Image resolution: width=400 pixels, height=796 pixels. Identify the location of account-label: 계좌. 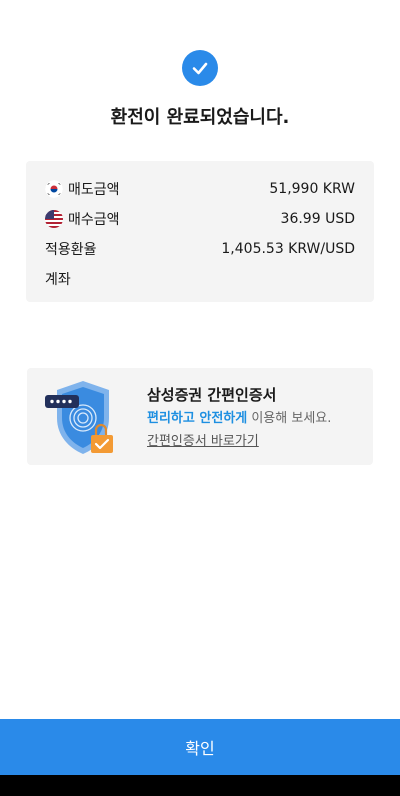
(58, 280).